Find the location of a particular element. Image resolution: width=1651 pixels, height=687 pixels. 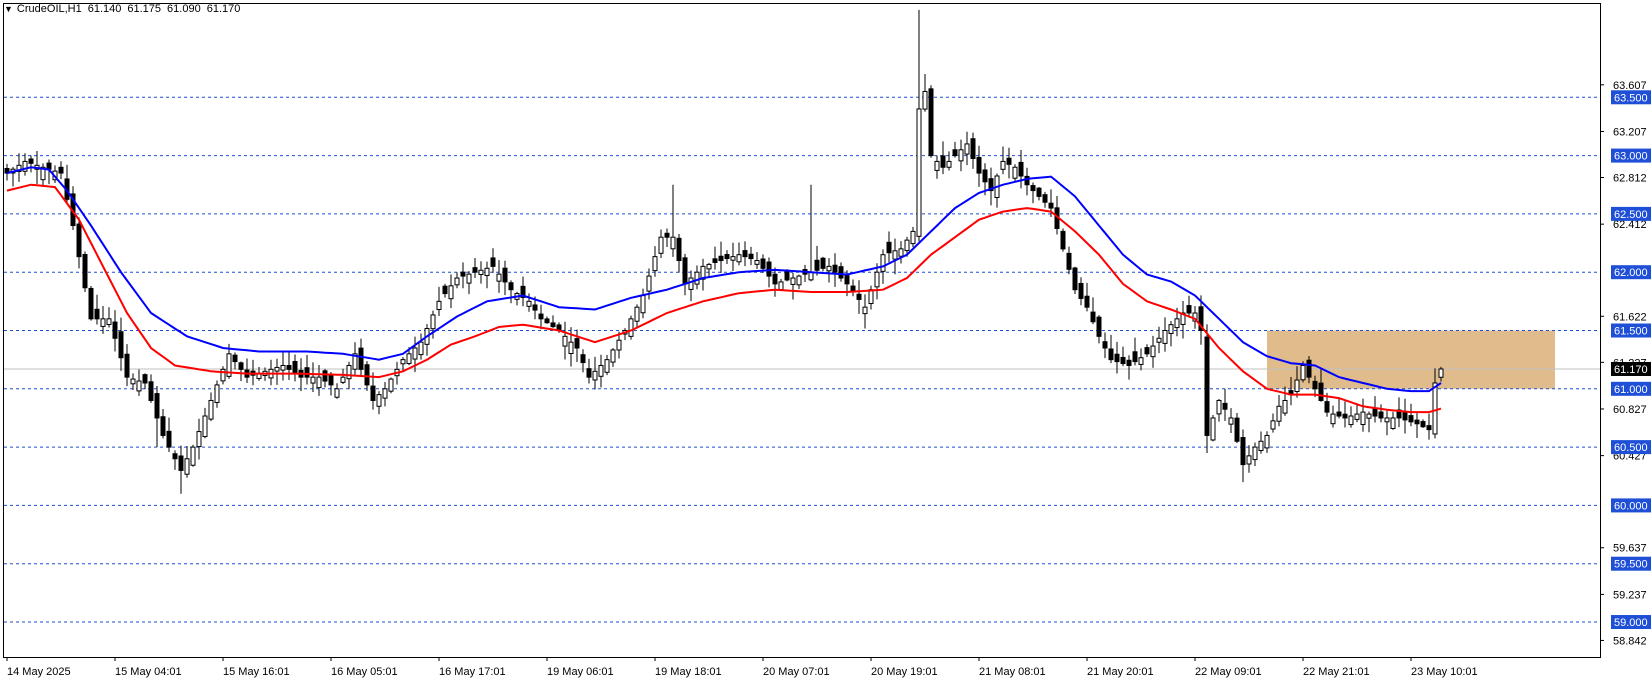

y-tick-label: 62.812 is located at coordinates (1630, 179).